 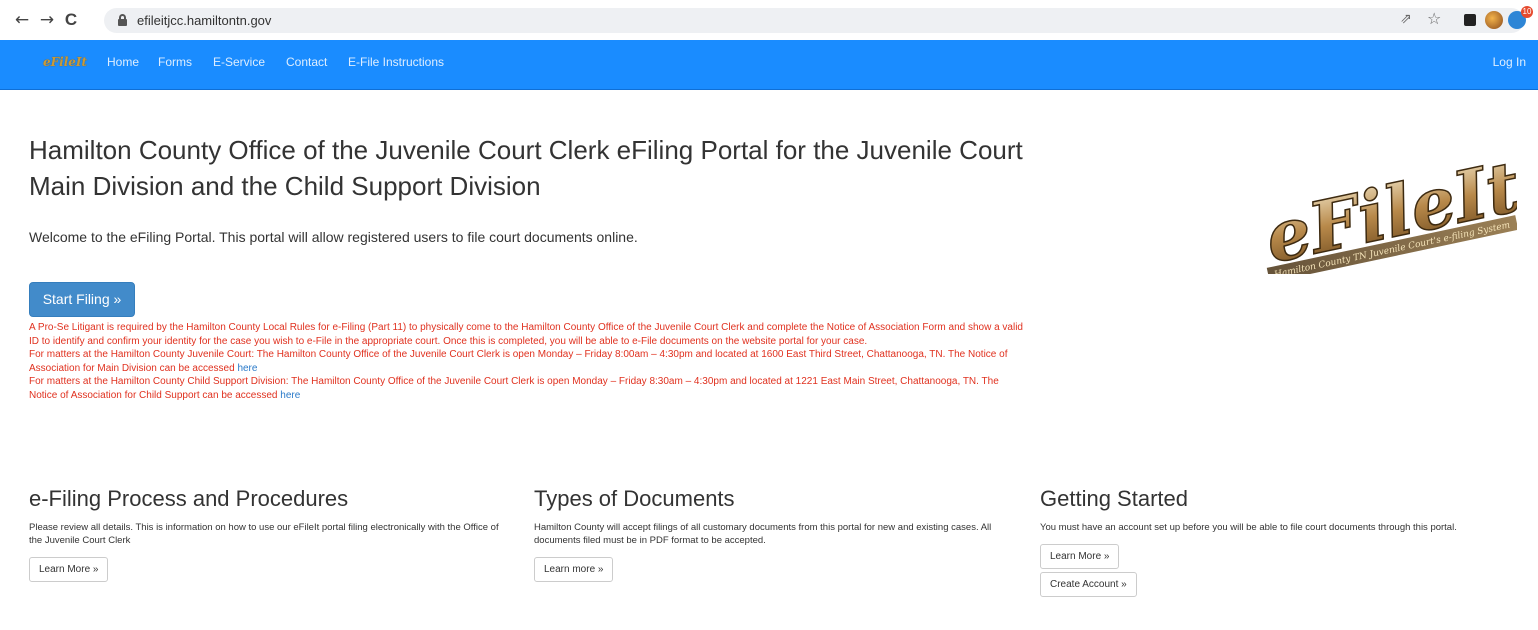 I want to click on learn-more-getting-started-button: Learn More », so click(x=1080, y=556).